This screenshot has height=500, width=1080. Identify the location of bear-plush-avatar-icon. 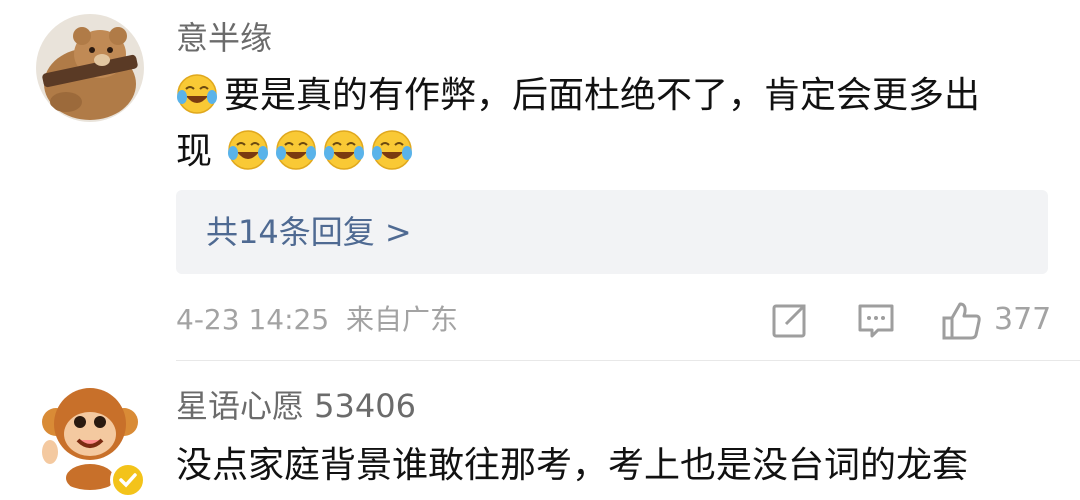
(90, 68).